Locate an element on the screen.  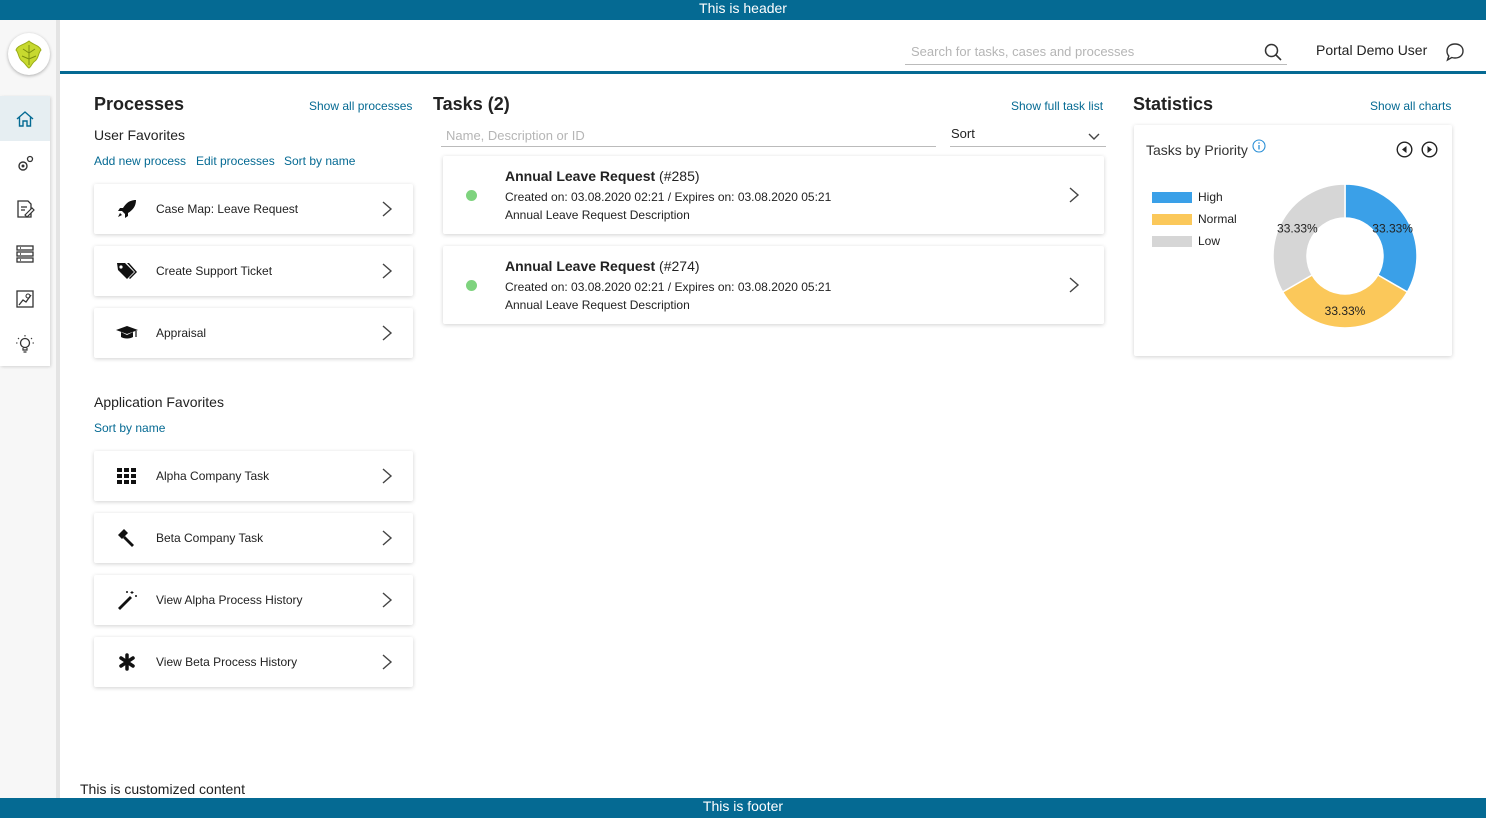
top-bar: Portal Demo User is located at coordinates (773, 47).